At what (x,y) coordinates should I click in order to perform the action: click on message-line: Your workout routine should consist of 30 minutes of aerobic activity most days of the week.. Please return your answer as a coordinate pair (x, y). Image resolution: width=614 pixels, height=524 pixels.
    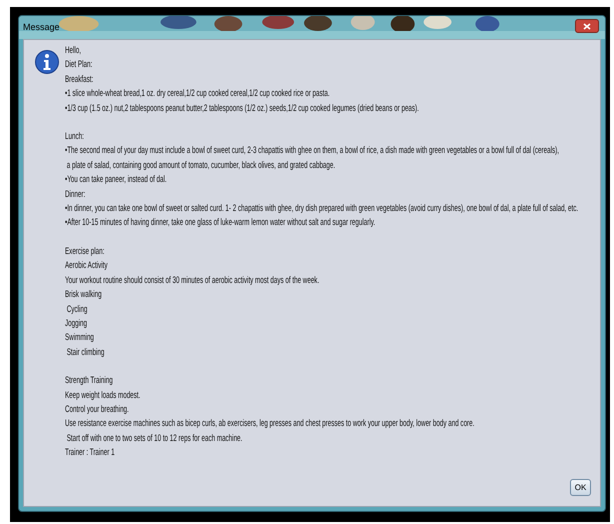
    Looking at the image, I should click on (192, 281).